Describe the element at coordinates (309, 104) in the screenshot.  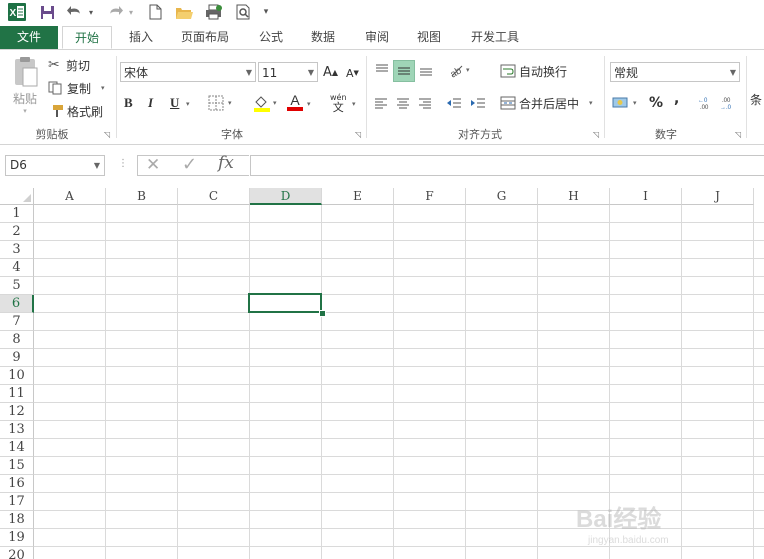
I see `font-color-dropdown-icon: ▾` at that location.